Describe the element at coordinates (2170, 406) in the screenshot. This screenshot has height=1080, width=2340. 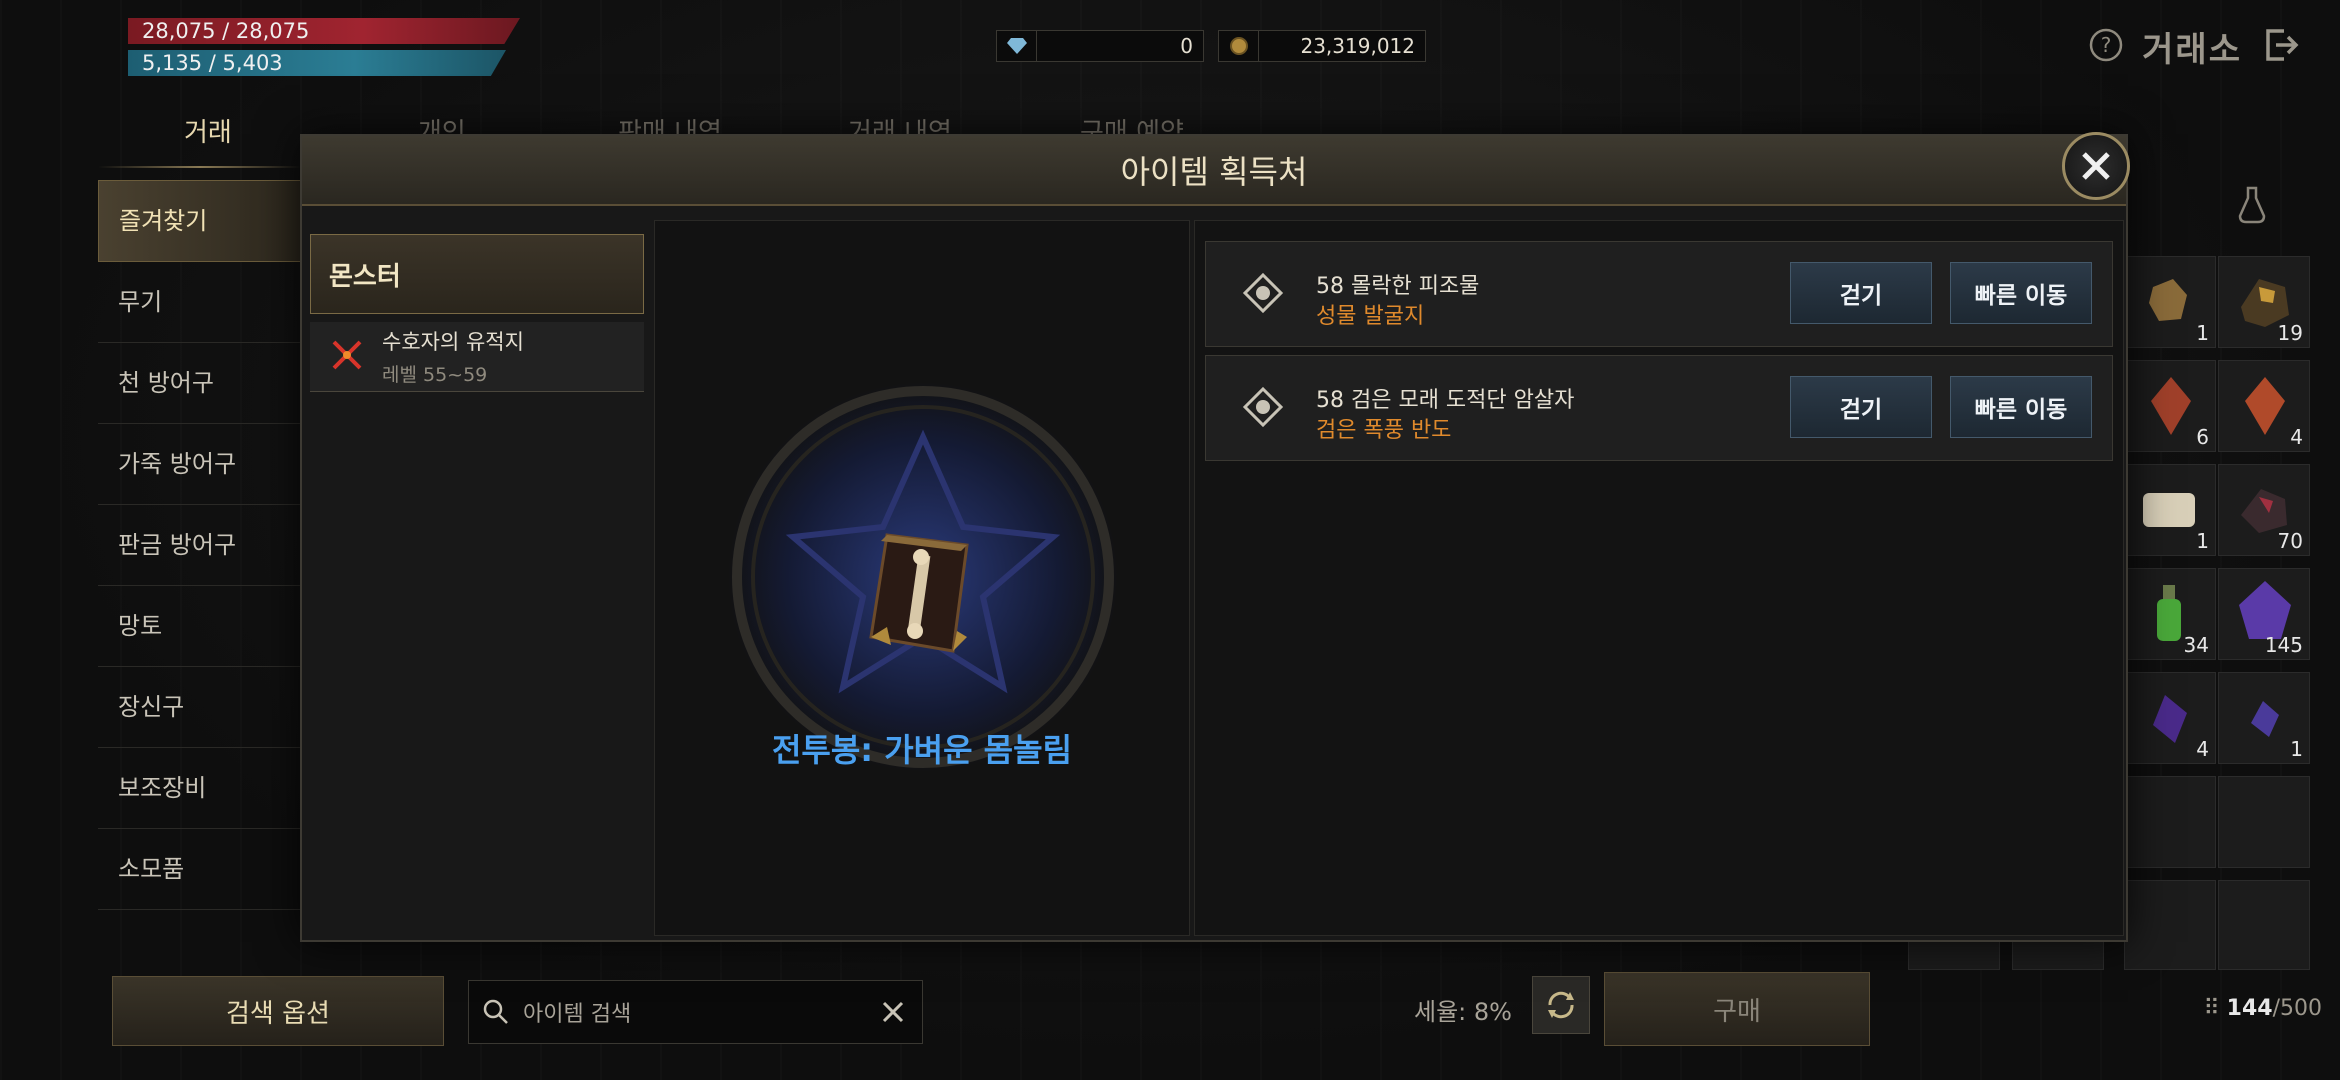
I see `inventory-slot: 6` at that location.